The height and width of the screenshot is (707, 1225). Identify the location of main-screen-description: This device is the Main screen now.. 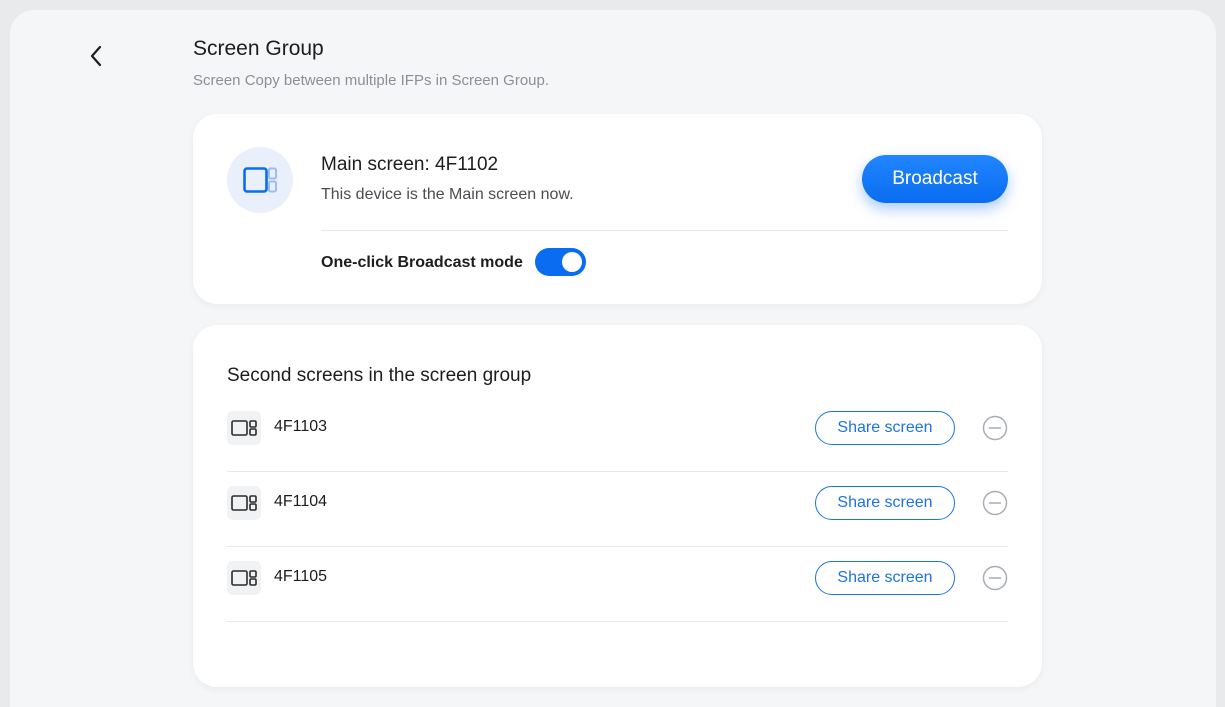
(447, 194).